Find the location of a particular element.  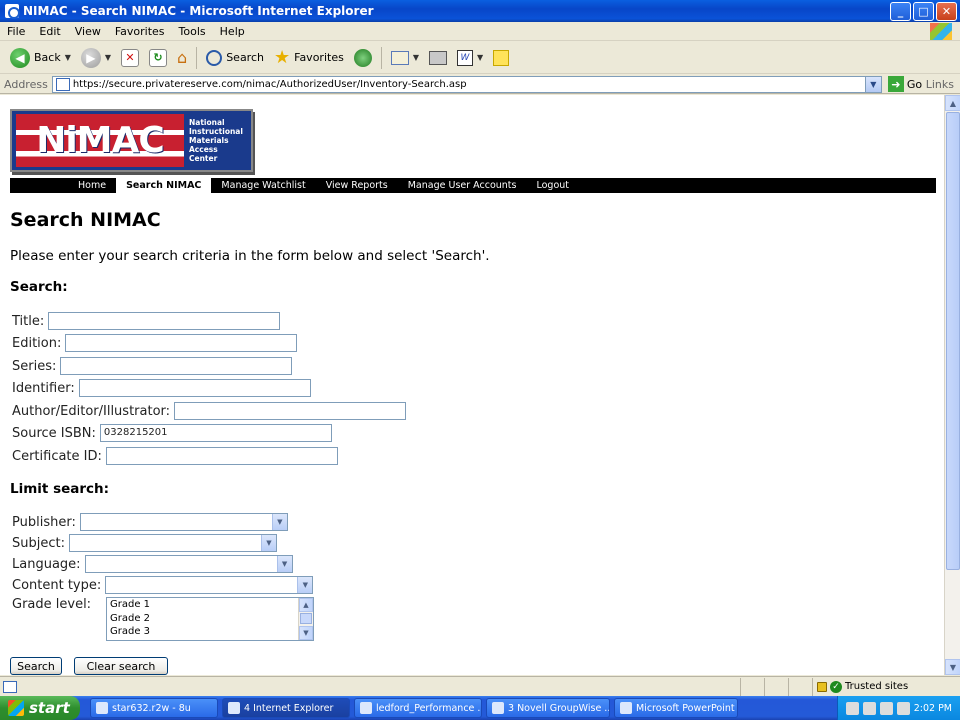

menu-view: View is located at coordinates (88, 31).